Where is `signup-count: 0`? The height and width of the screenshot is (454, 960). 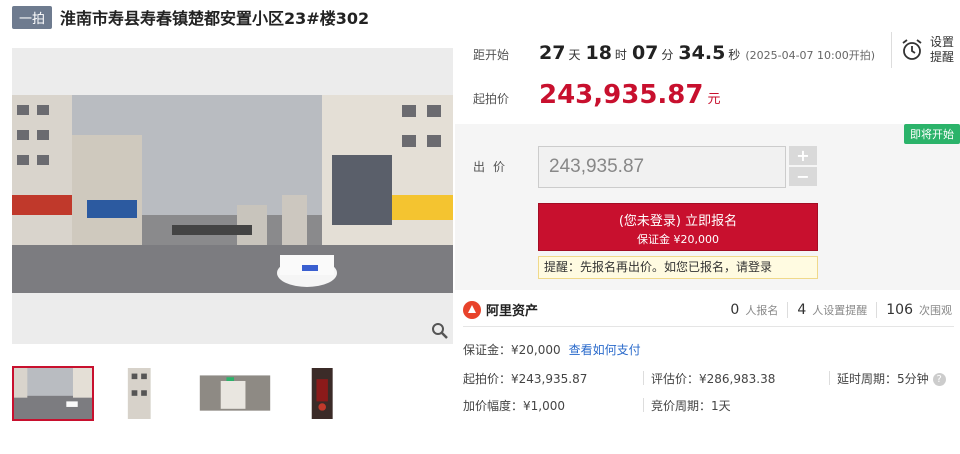
signup-count: 0 is located at coordinates (735, 310).